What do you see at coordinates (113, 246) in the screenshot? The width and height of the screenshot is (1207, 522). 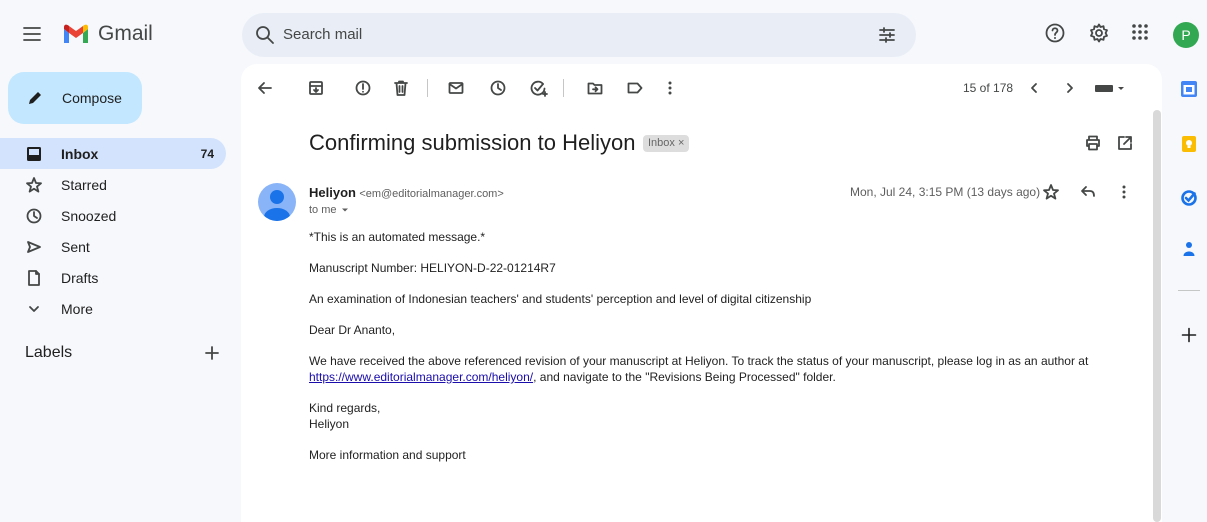 I see `sidebar-item-sent: Sent` at bounding box center [113, 246].